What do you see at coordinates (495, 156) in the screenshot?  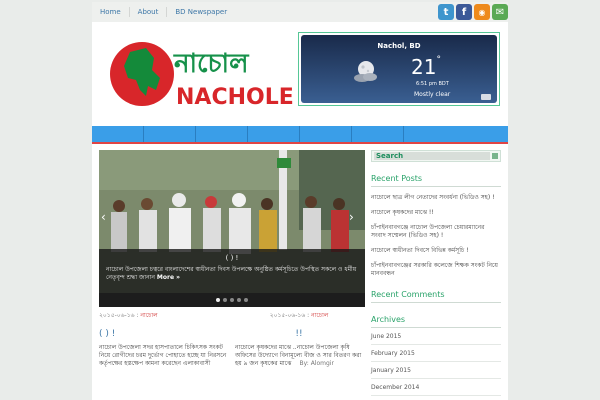 I see `search-button` at bounding box center [495, 156].